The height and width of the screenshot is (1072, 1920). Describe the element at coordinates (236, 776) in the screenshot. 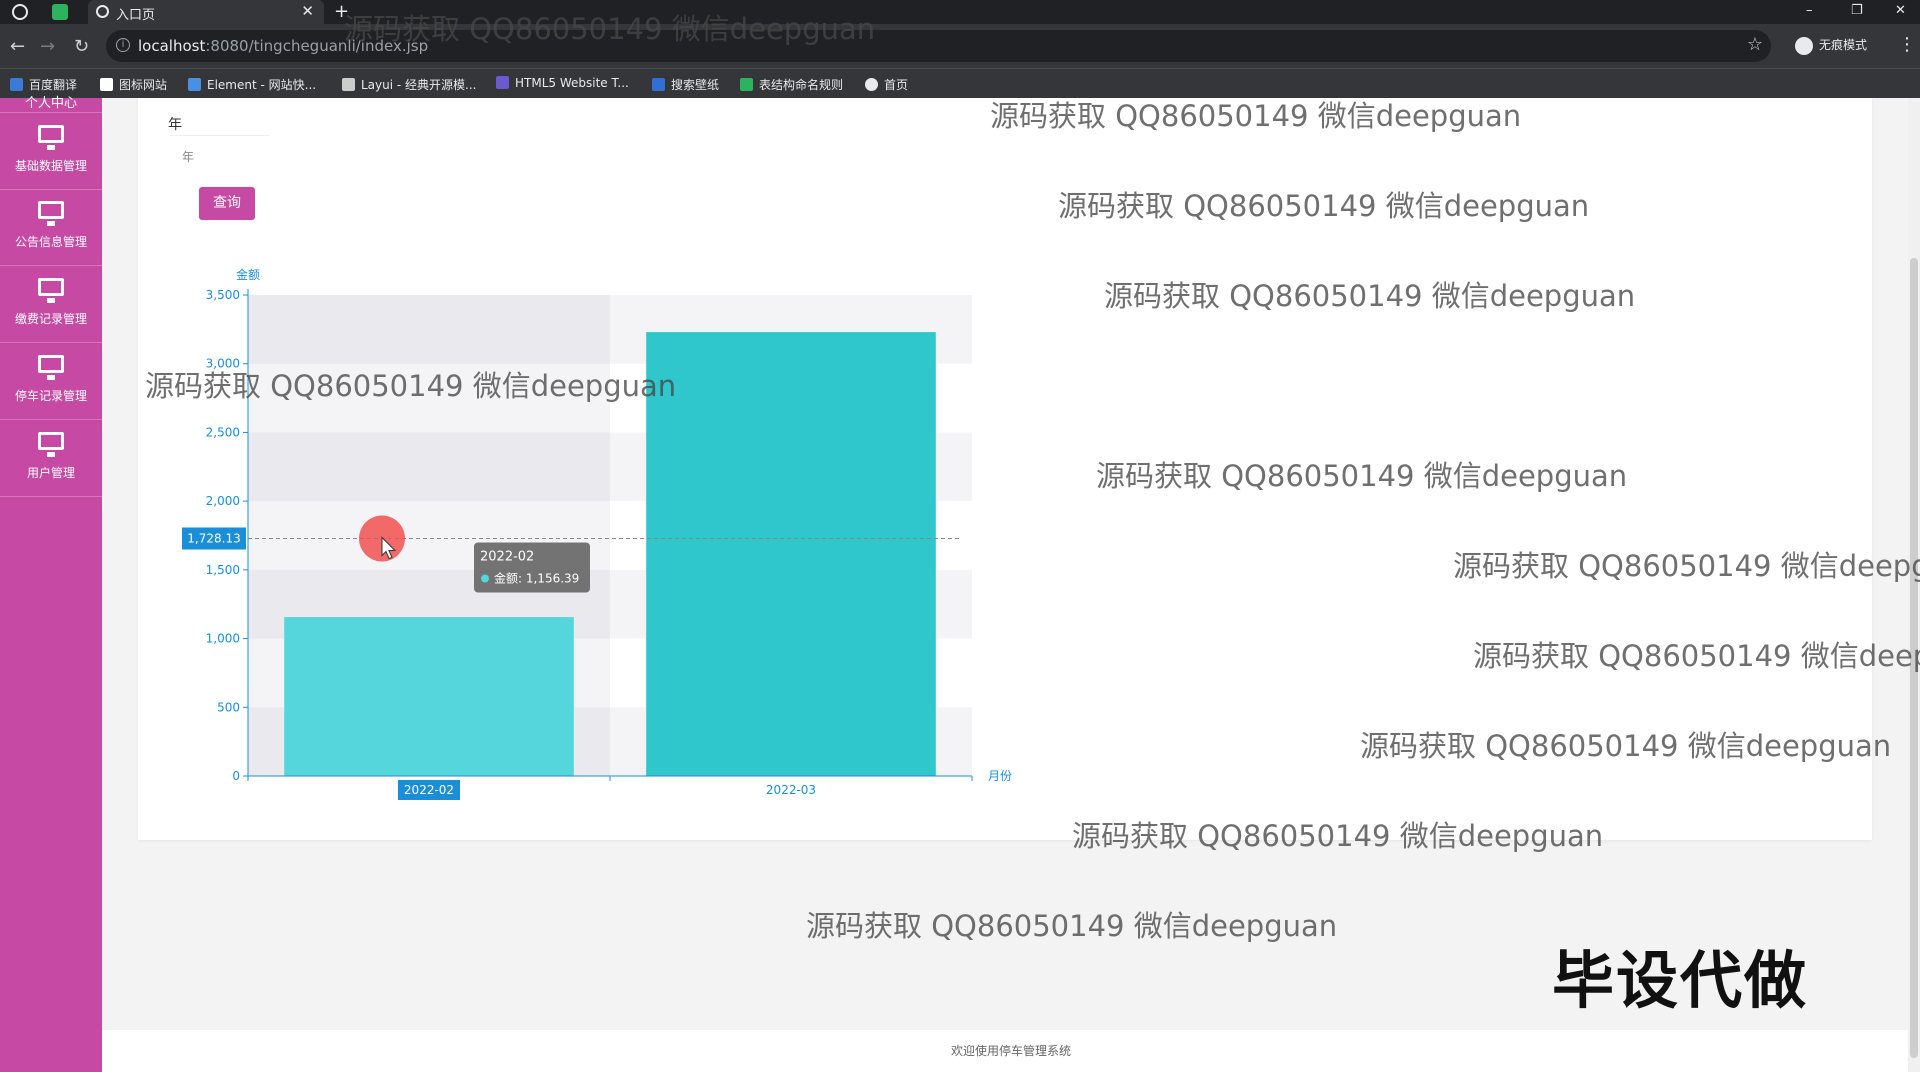

I see `y-tick-label: 0` at that location.